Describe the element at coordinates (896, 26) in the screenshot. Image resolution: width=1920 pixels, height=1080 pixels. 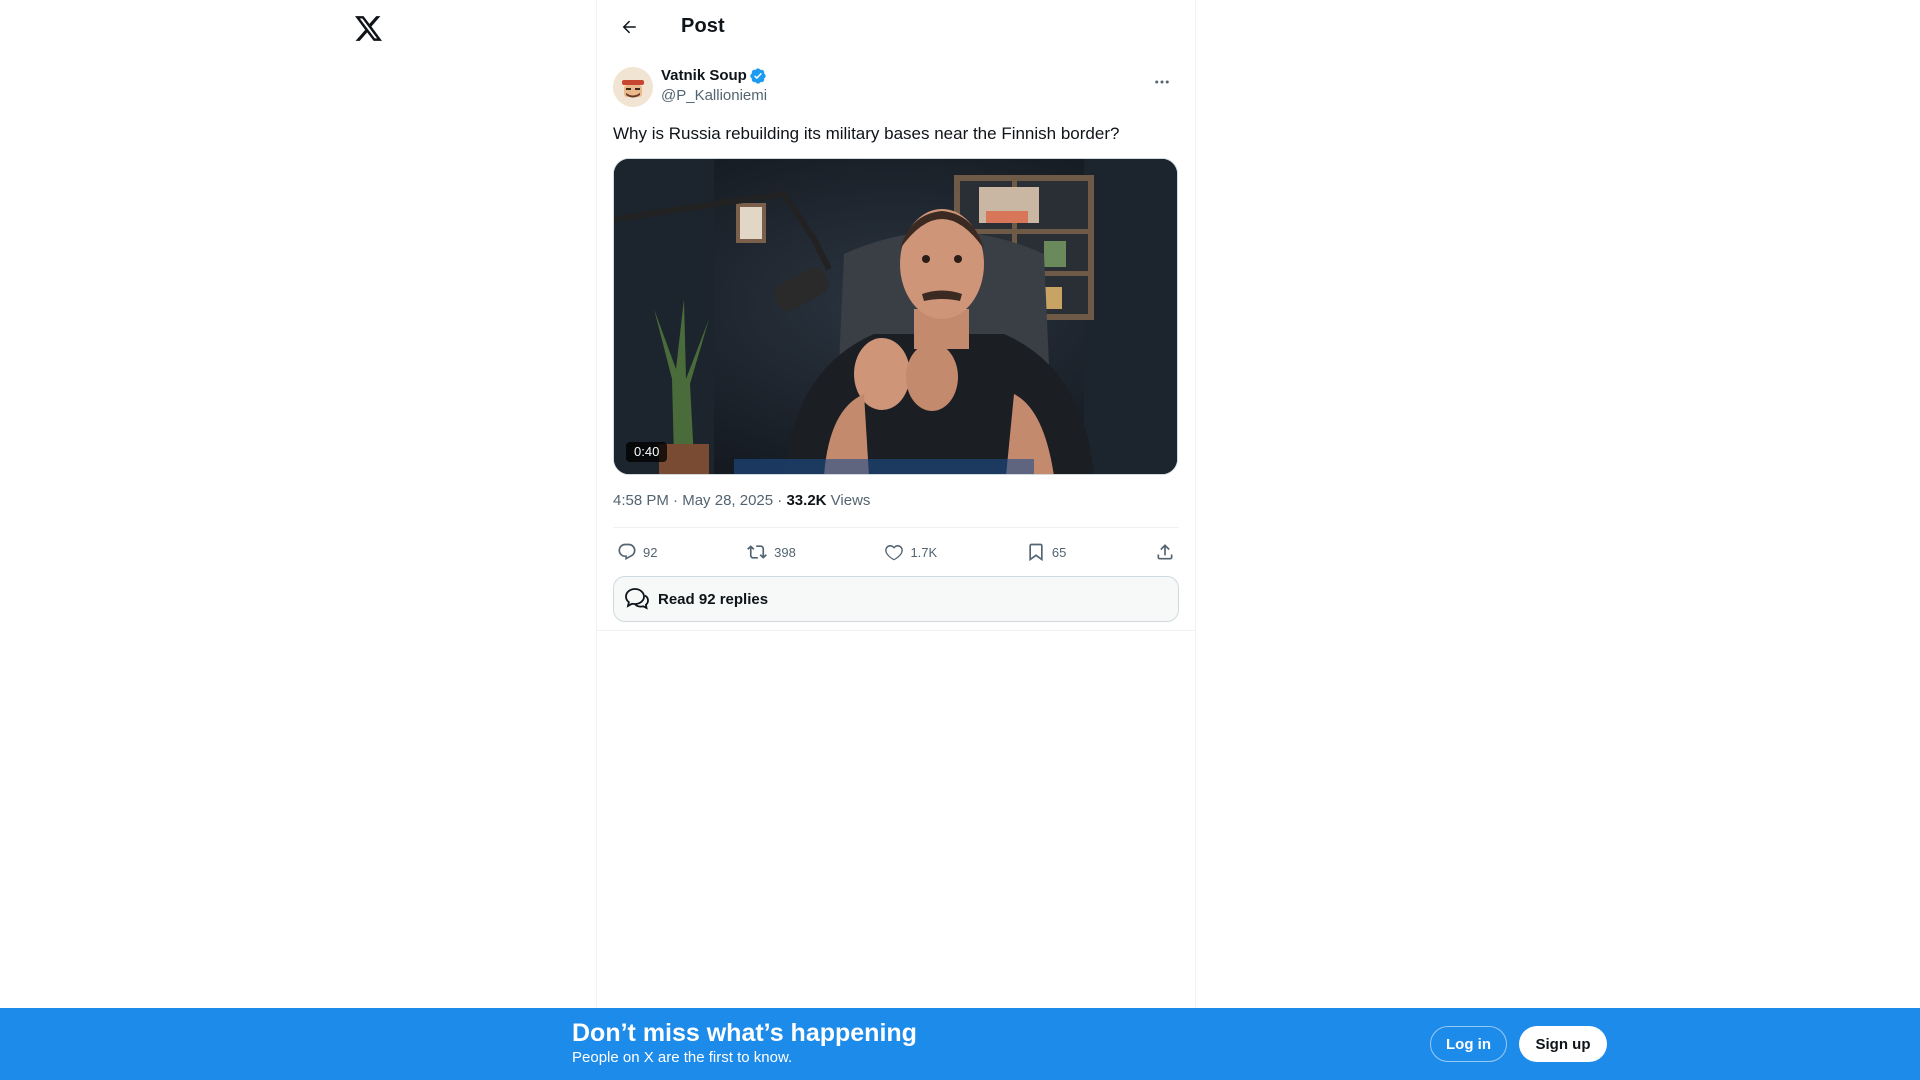
I see `page-header: Post` at that location.